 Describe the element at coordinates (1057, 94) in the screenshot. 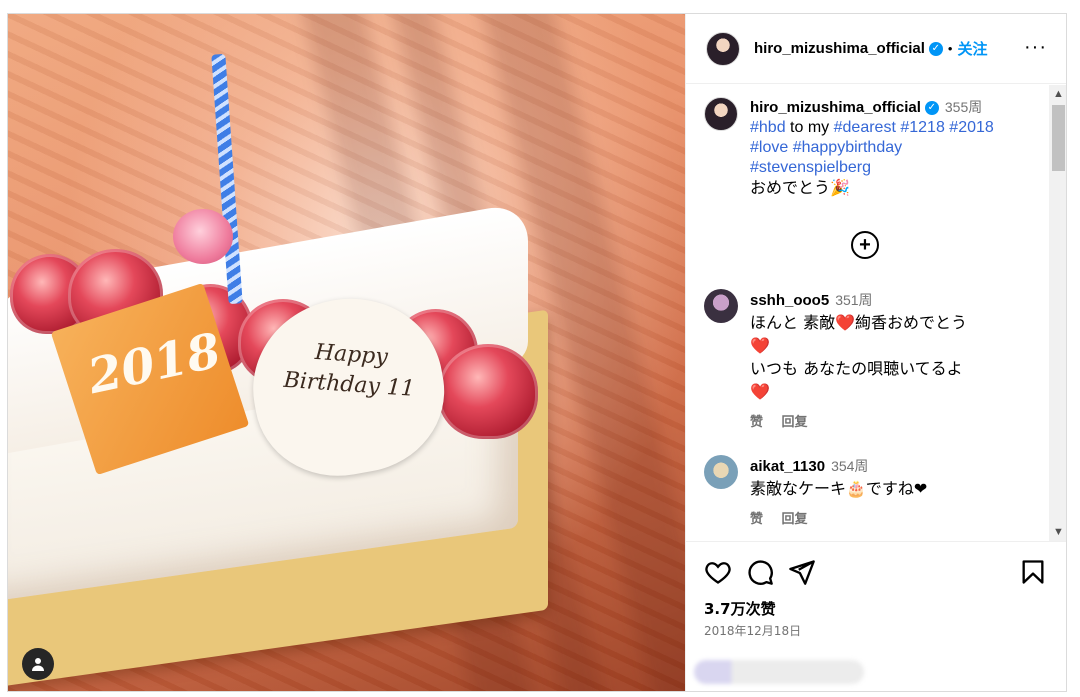

I see `scroll-up-icon: ▲` at that location.